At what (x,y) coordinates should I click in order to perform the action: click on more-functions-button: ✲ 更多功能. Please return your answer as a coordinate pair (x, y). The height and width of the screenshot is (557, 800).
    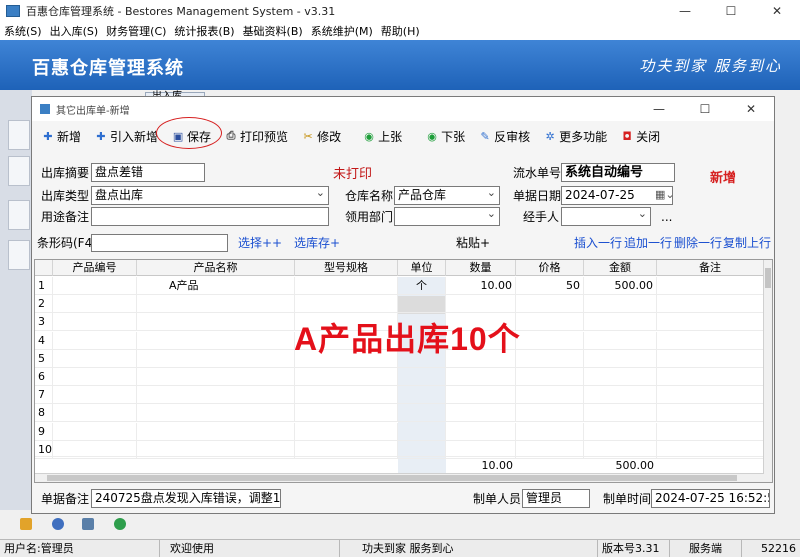
    Looking at the image, I should click on (576, 136).